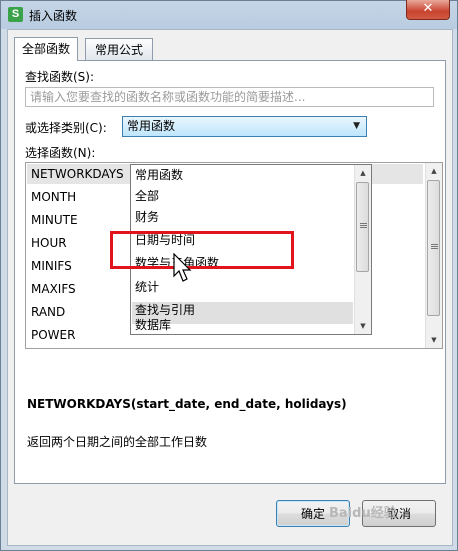 This screenshot has width=458, height=551. I want to click on close-icon: ✕, so click(428, 8).